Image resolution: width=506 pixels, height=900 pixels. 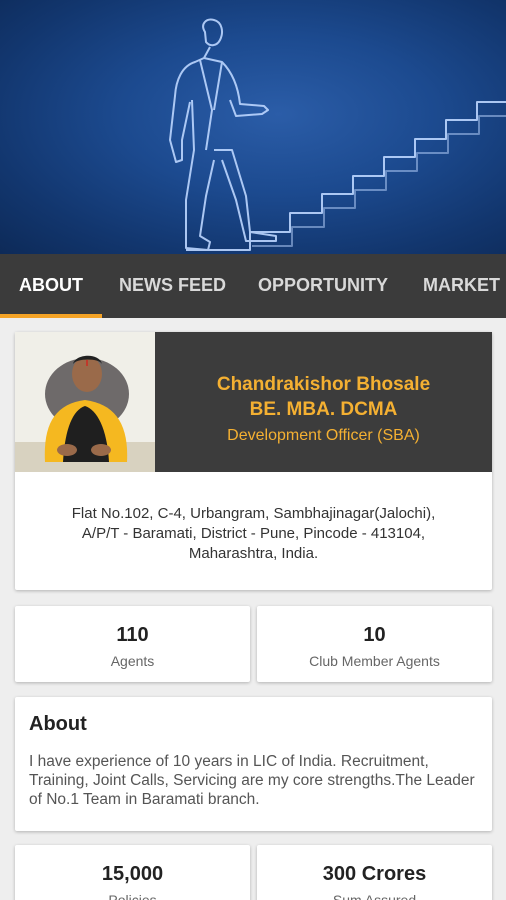 What do you see at coordinates (253, 553) in the screenshot?
I see `address-line: Maharashtra, India.` at bounding box center [253, 553].